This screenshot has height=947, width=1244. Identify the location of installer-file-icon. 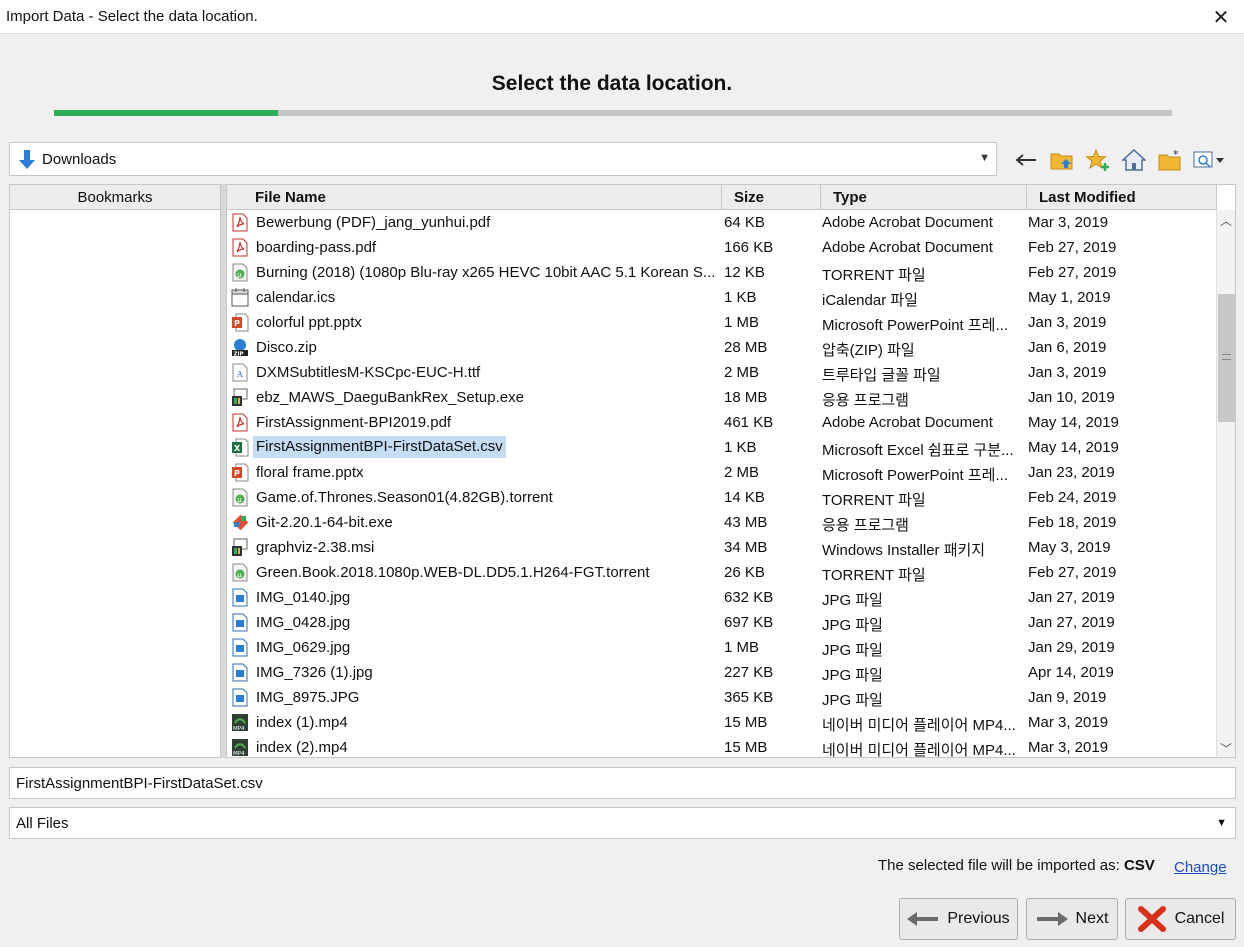
(240, 397).